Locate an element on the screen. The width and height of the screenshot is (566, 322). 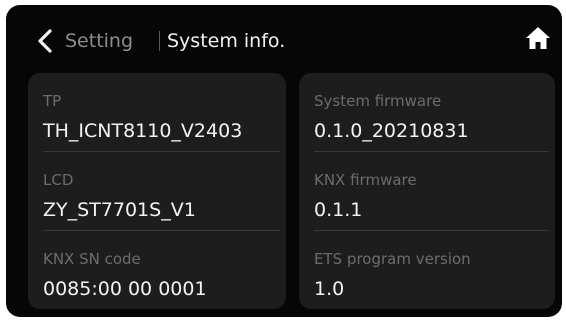
info-row-knx-sn: KNX SN code 0085:00 00 0001 is located at coordinates (161, 270).